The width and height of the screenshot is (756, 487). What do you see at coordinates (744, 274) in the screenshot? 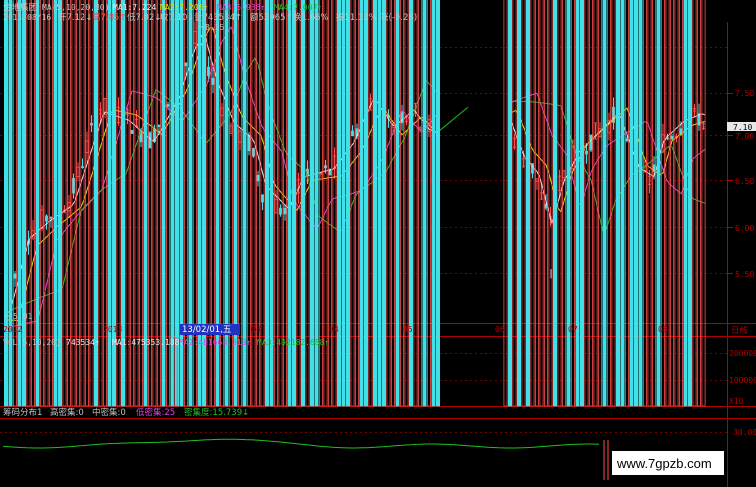
I see `price-tick-550: 5.50` at bounding box center [744, 274].